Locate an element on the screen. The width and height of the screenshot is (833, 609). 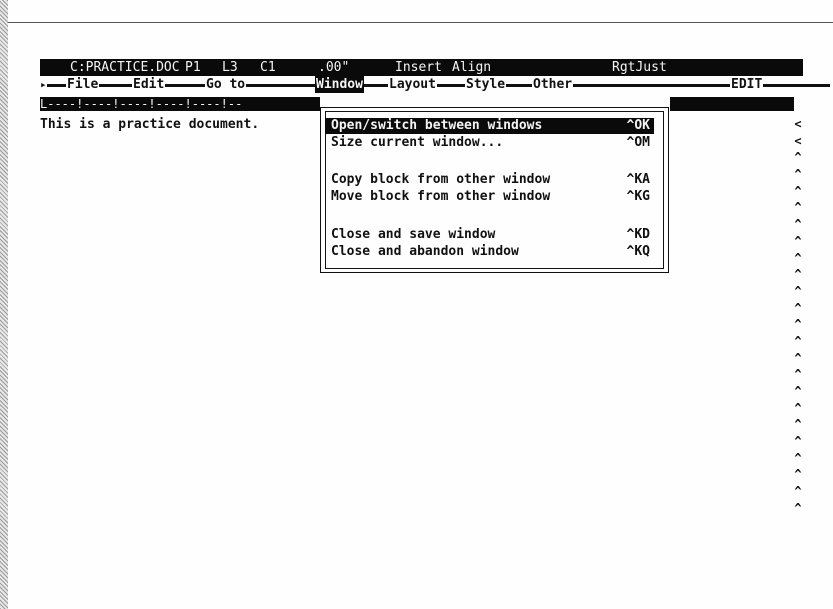
menu-item-close-abandon: Close and abandon window ^KQ is located at coordinates (489, 252).